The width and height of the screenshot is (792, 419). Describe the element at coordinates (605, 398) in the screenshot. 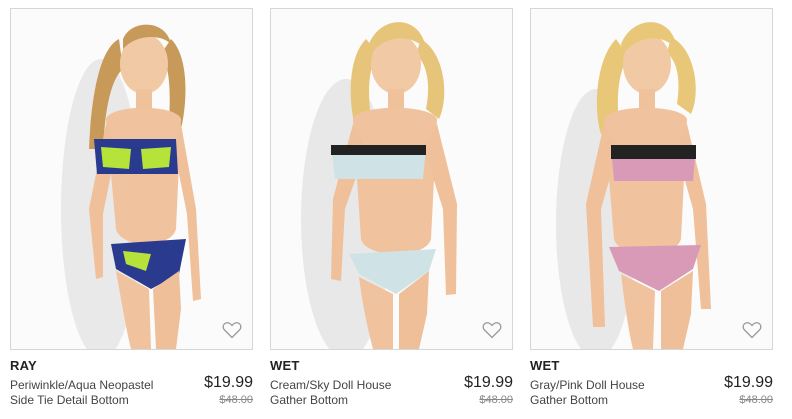

I see `product-name: Gray/Pink Doll House Gather Bottom` at that location.